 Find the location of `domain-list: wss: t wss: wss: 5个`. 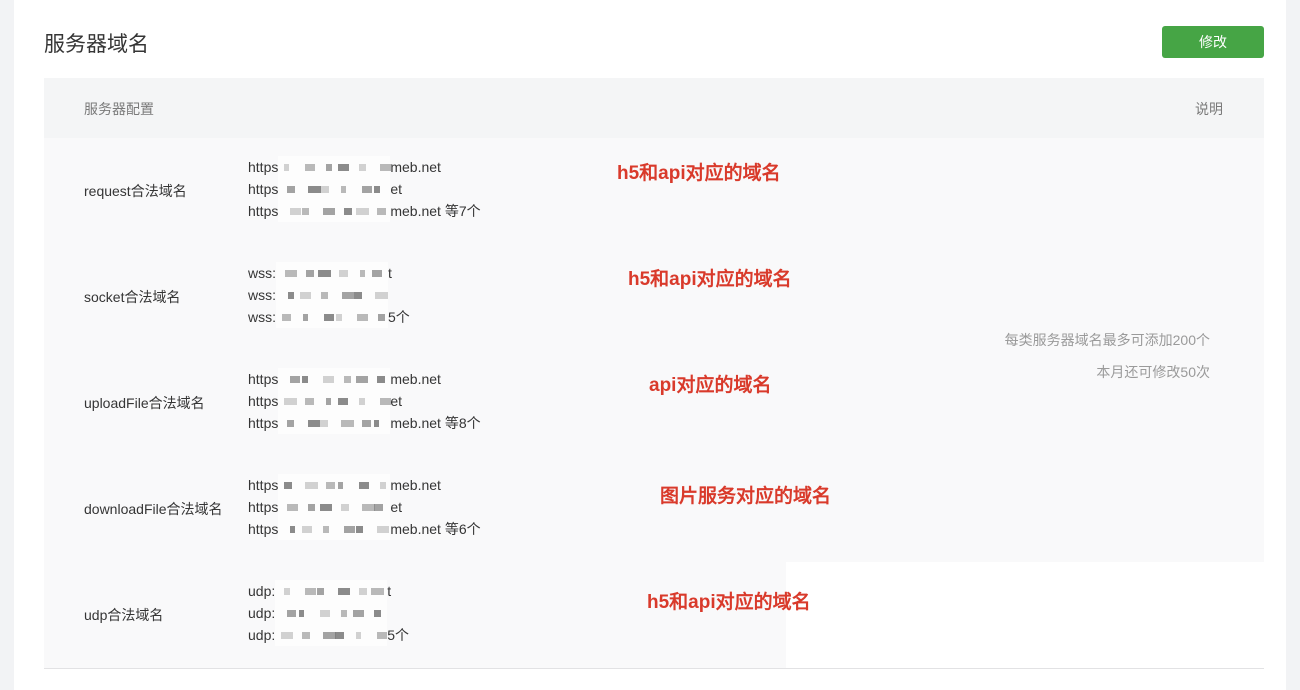

domain-list: wss: t wss: wss: 5个 is located at coordinates (329, 295).